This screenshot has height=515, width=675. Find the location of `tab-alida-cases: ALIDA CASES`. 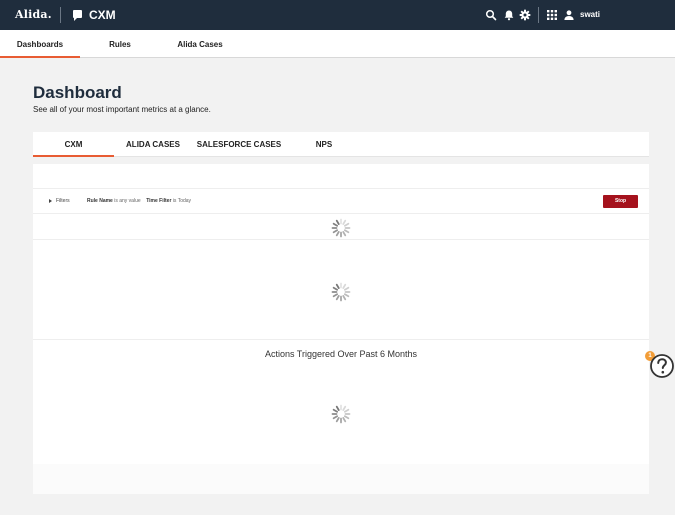

tab-alida-cases: ALIDA CASES is located at coordinates (153, 144).